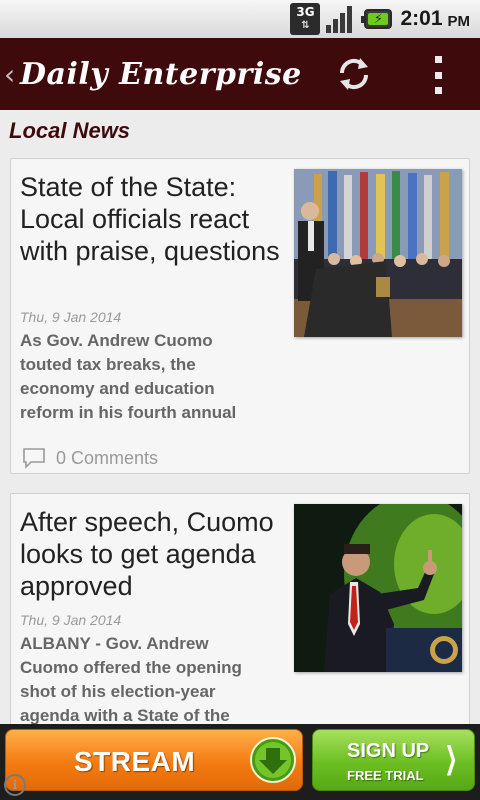 Image resolution: width=480 pixels, height=800 pixels. I want to click on app-logo-title: Daily Enterprise, so click(161, 74).